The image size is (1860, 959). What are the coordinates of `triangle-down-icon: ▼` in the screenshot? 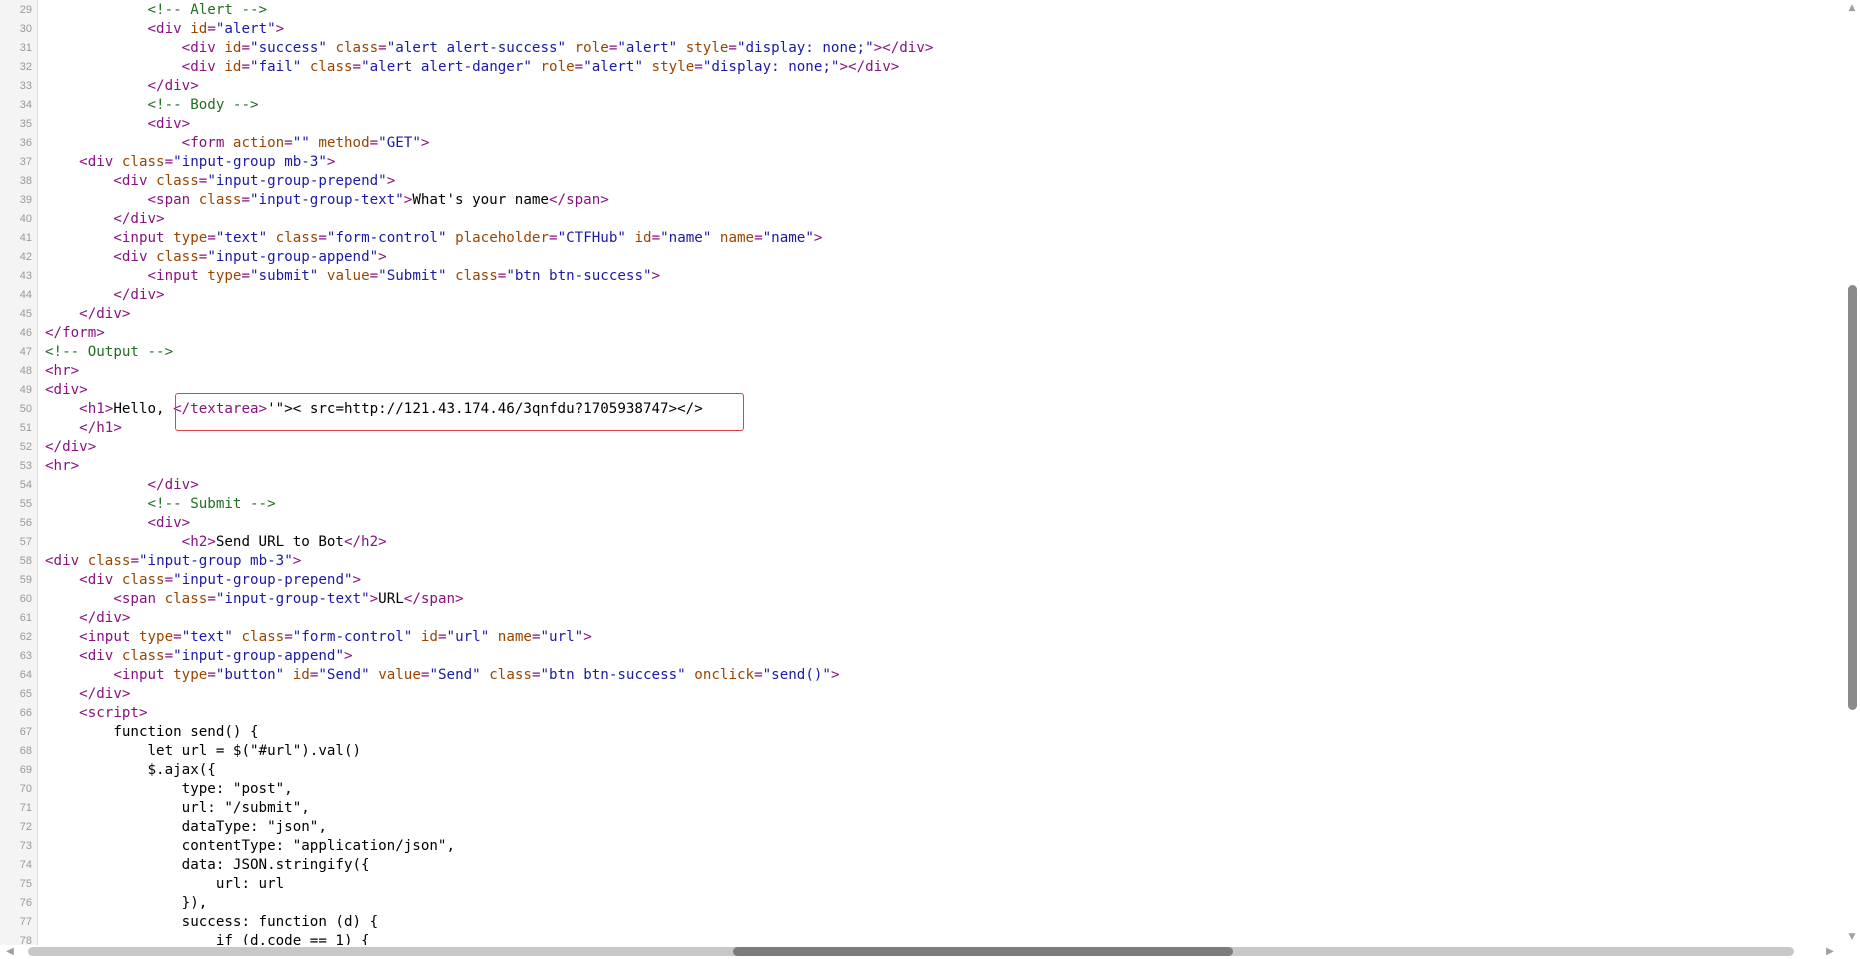 It's located at (1852, 937).